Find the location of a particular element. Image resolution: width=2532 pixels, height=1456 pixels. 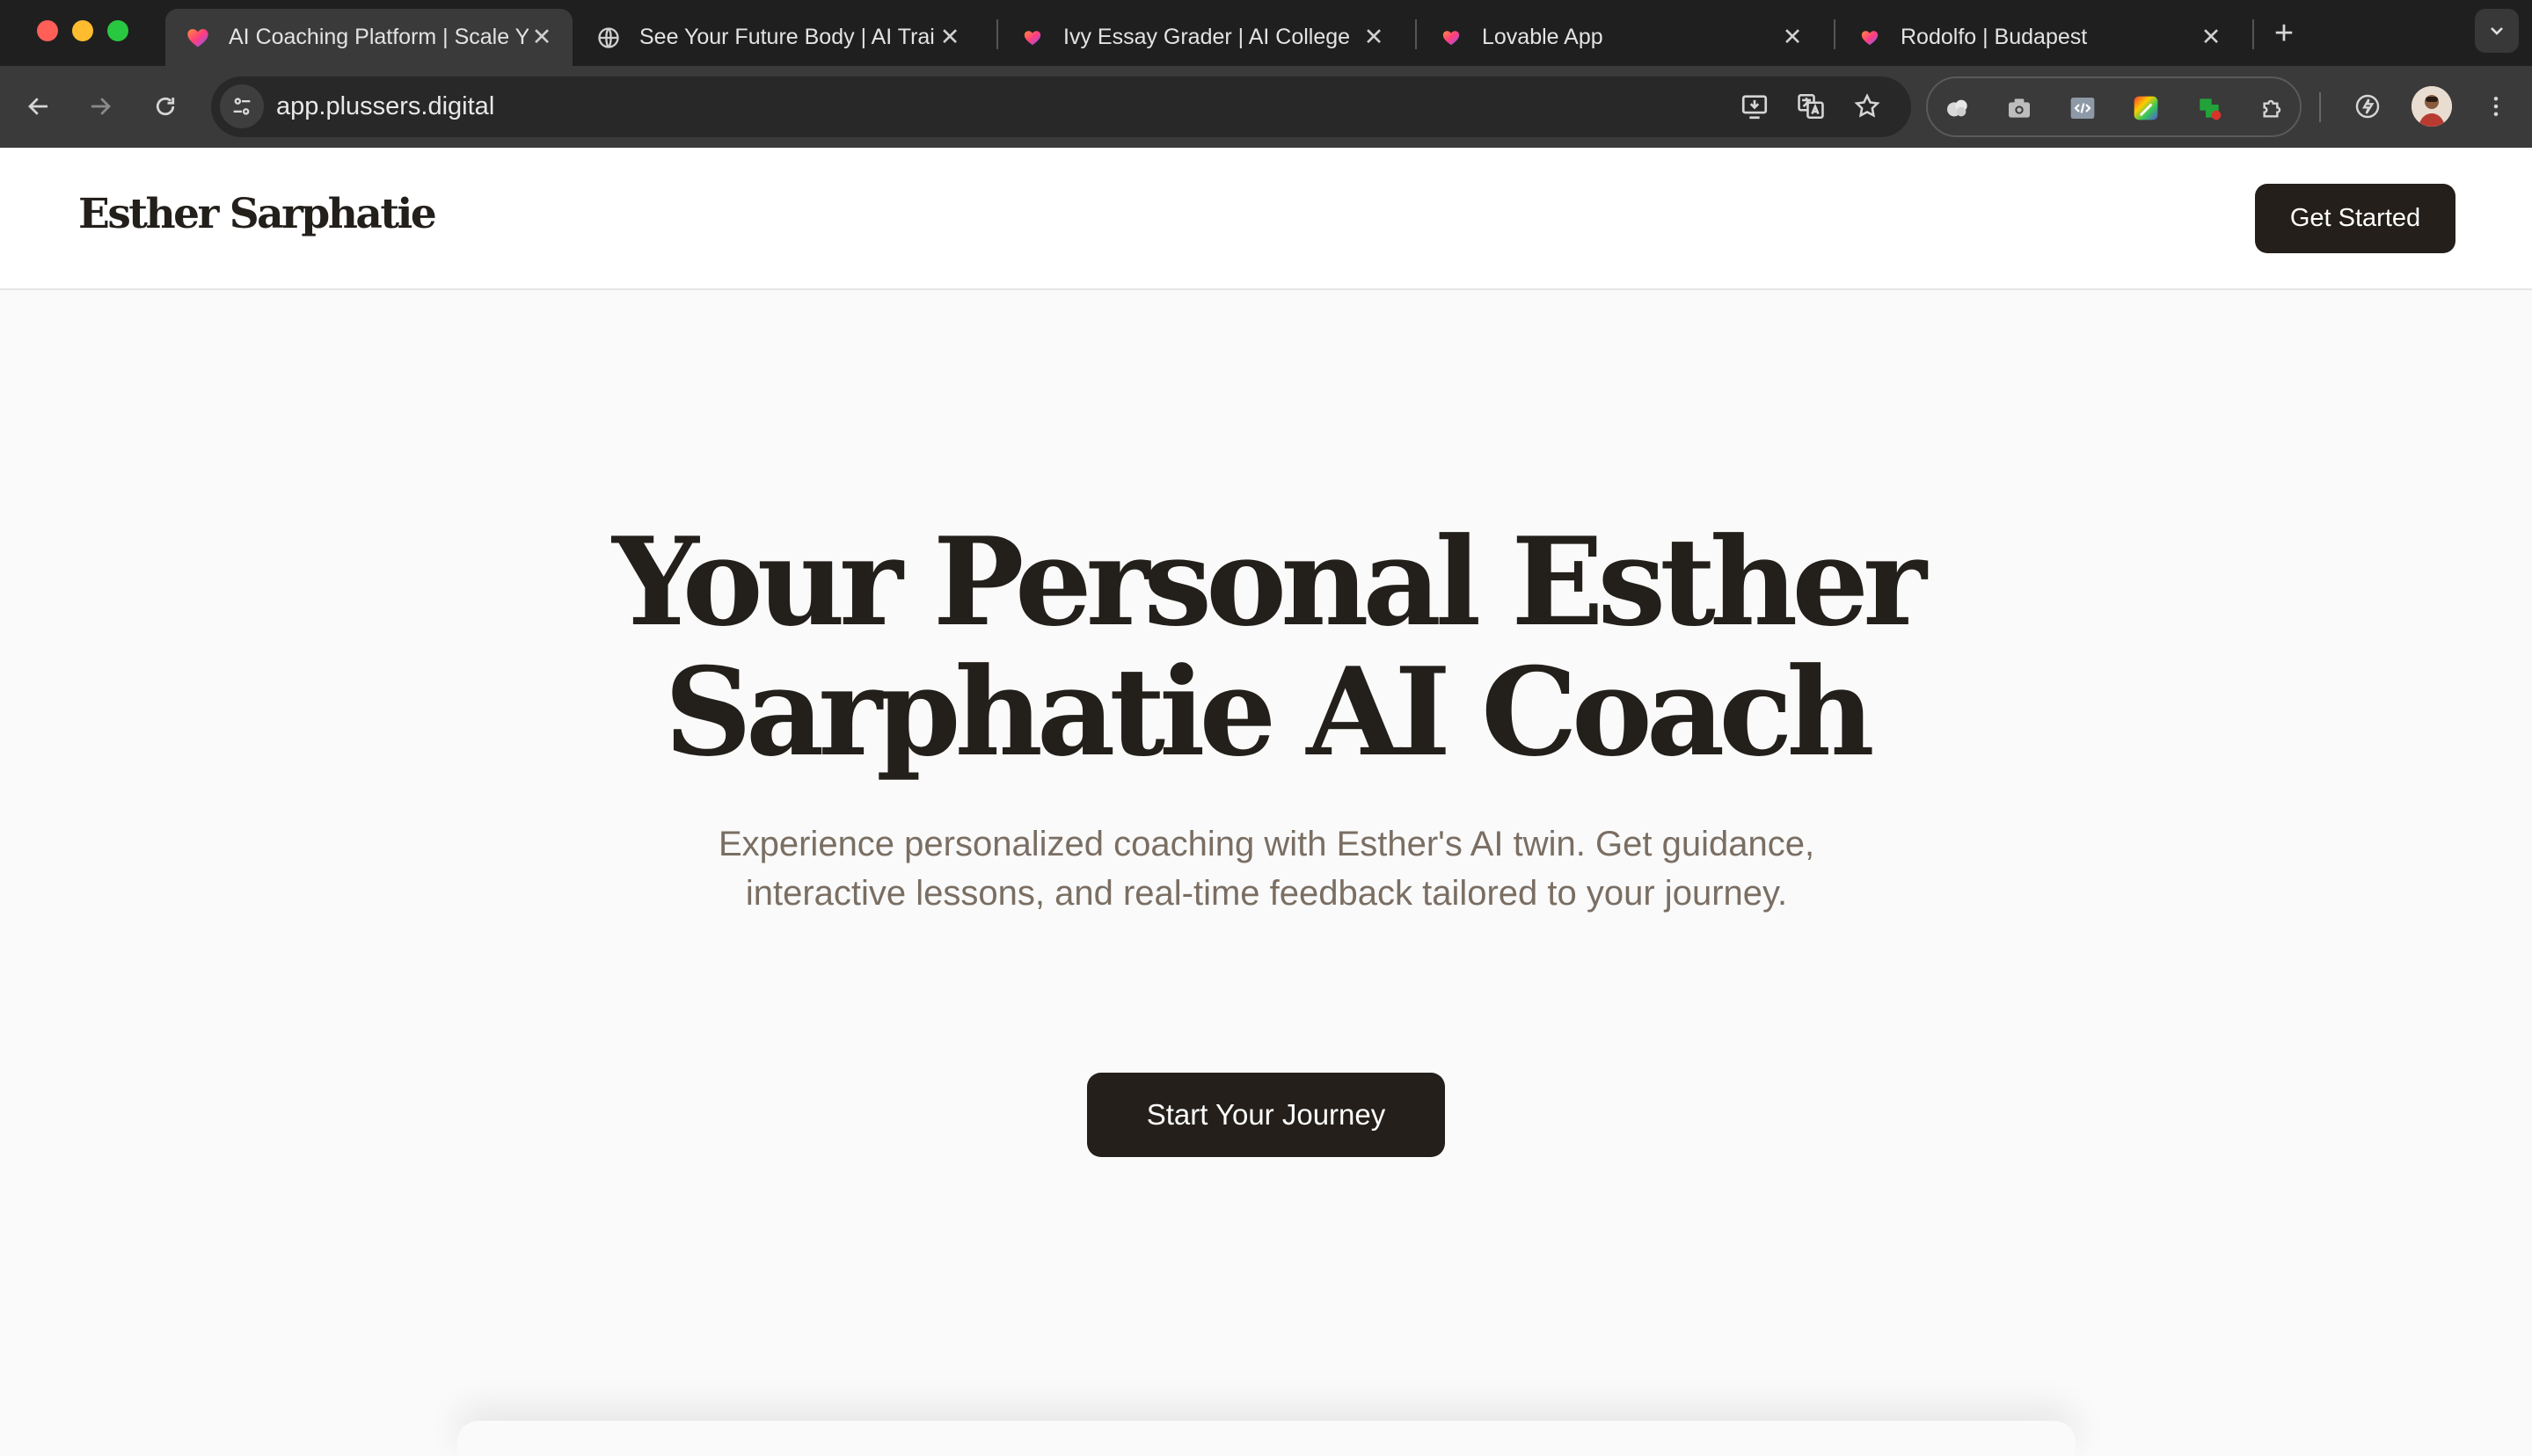

energy-saver-icon is located at coordinates (2367, 106).